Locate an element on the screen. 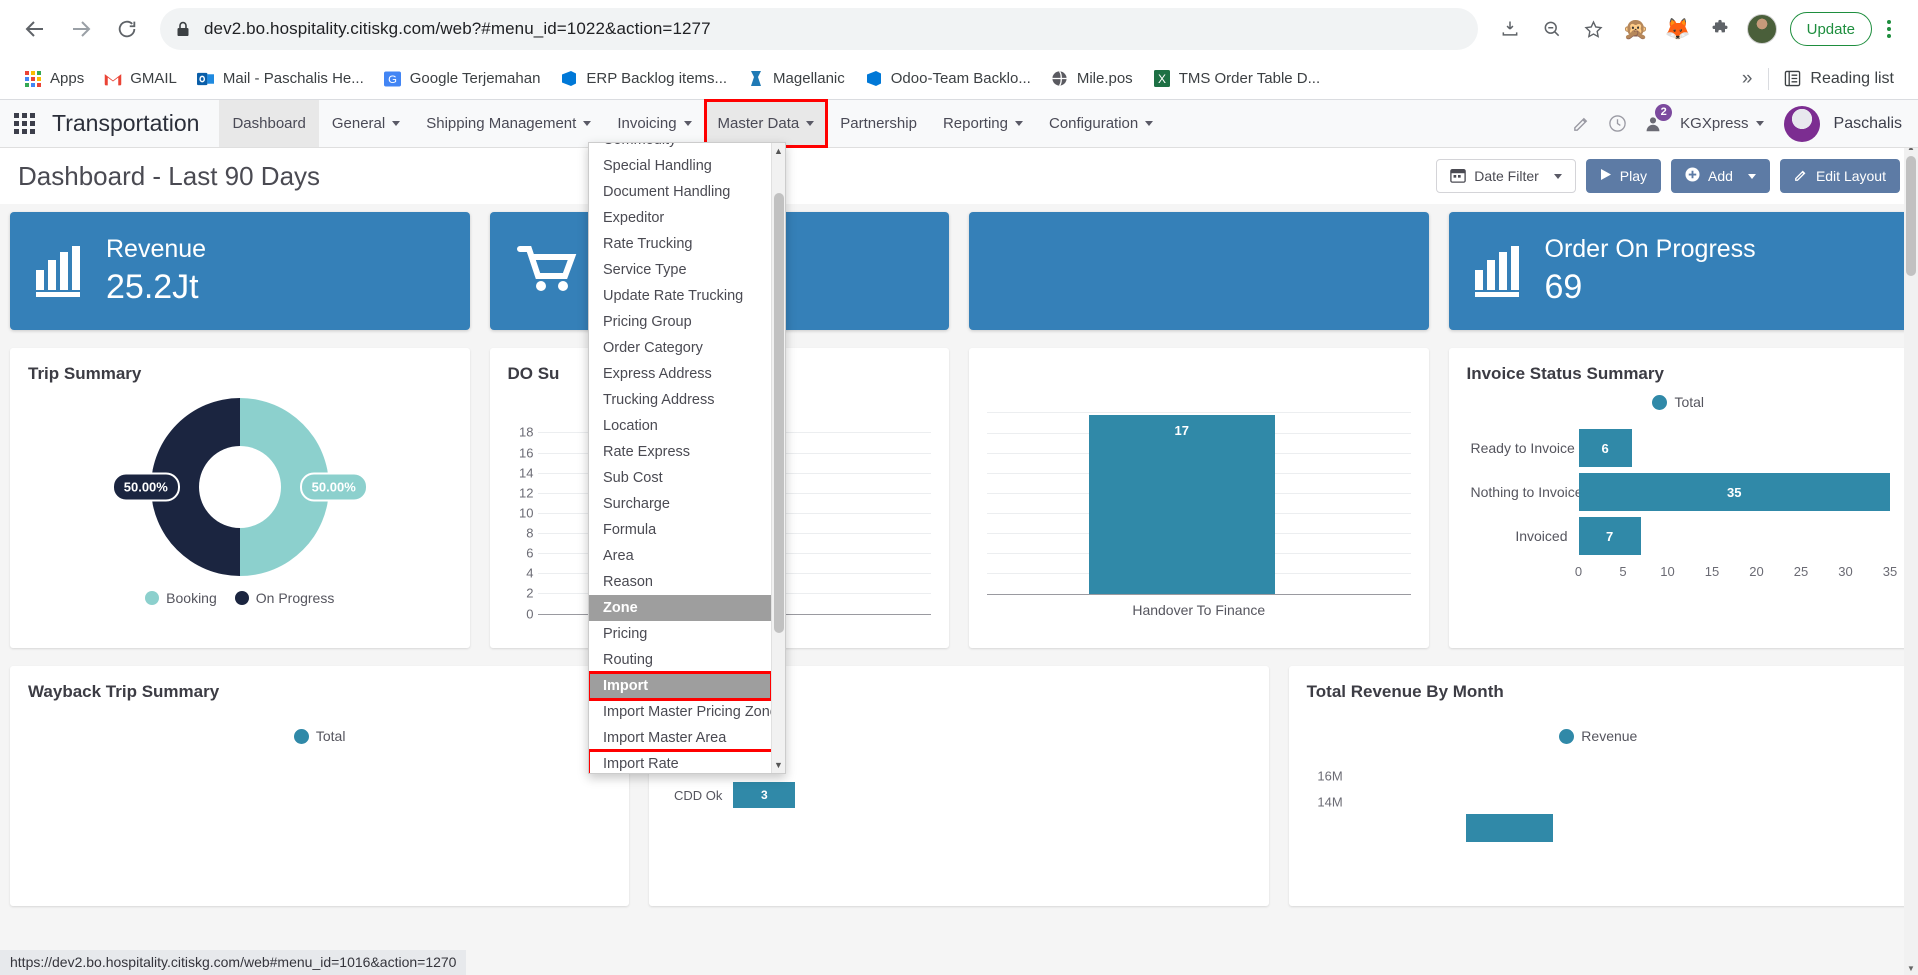  nav-item-master-data: Master Data is located at coordinates (766, 123).